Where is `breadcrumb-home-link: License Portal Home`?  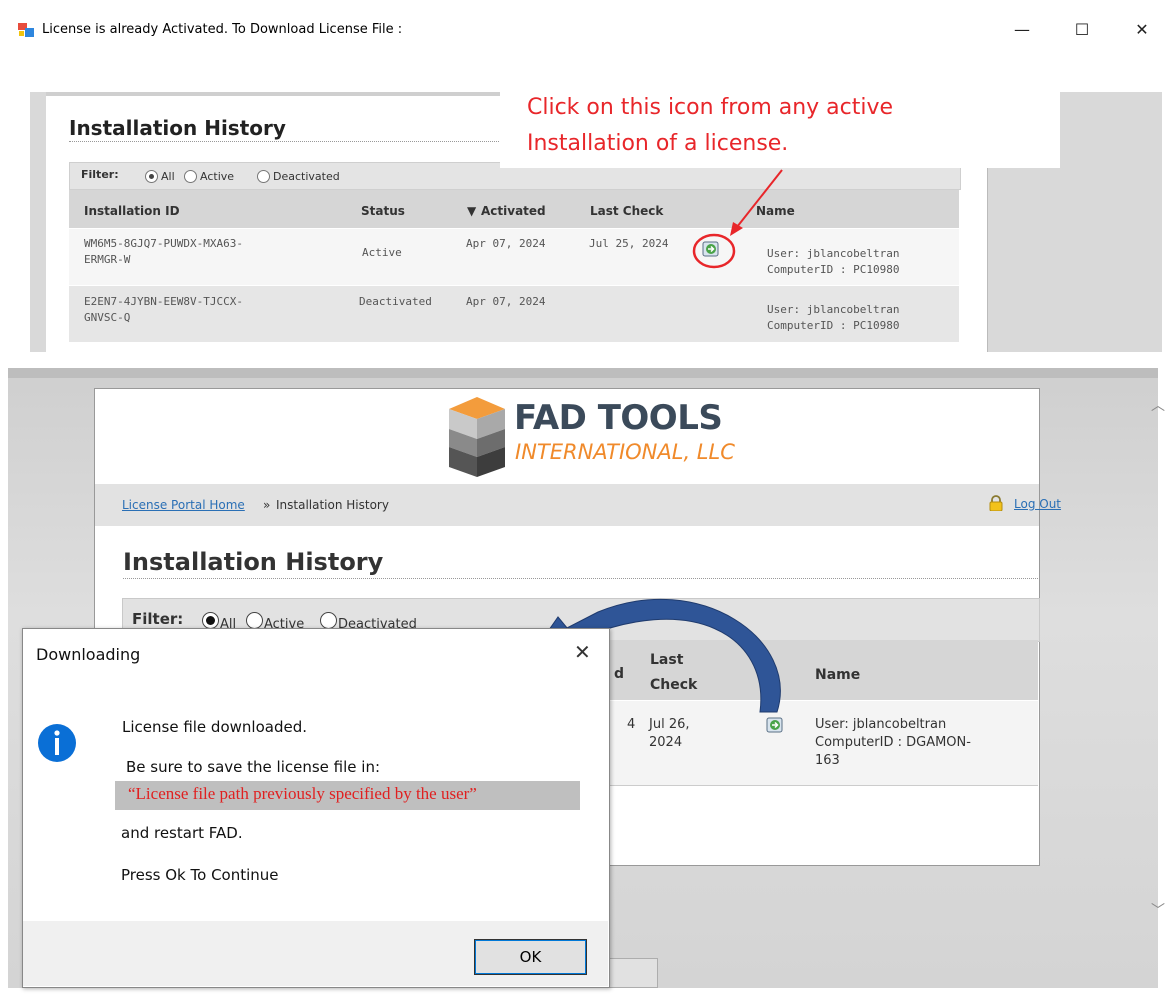 breadcrumb-home-link: License Portal Home is located at coordinates (183, 505).